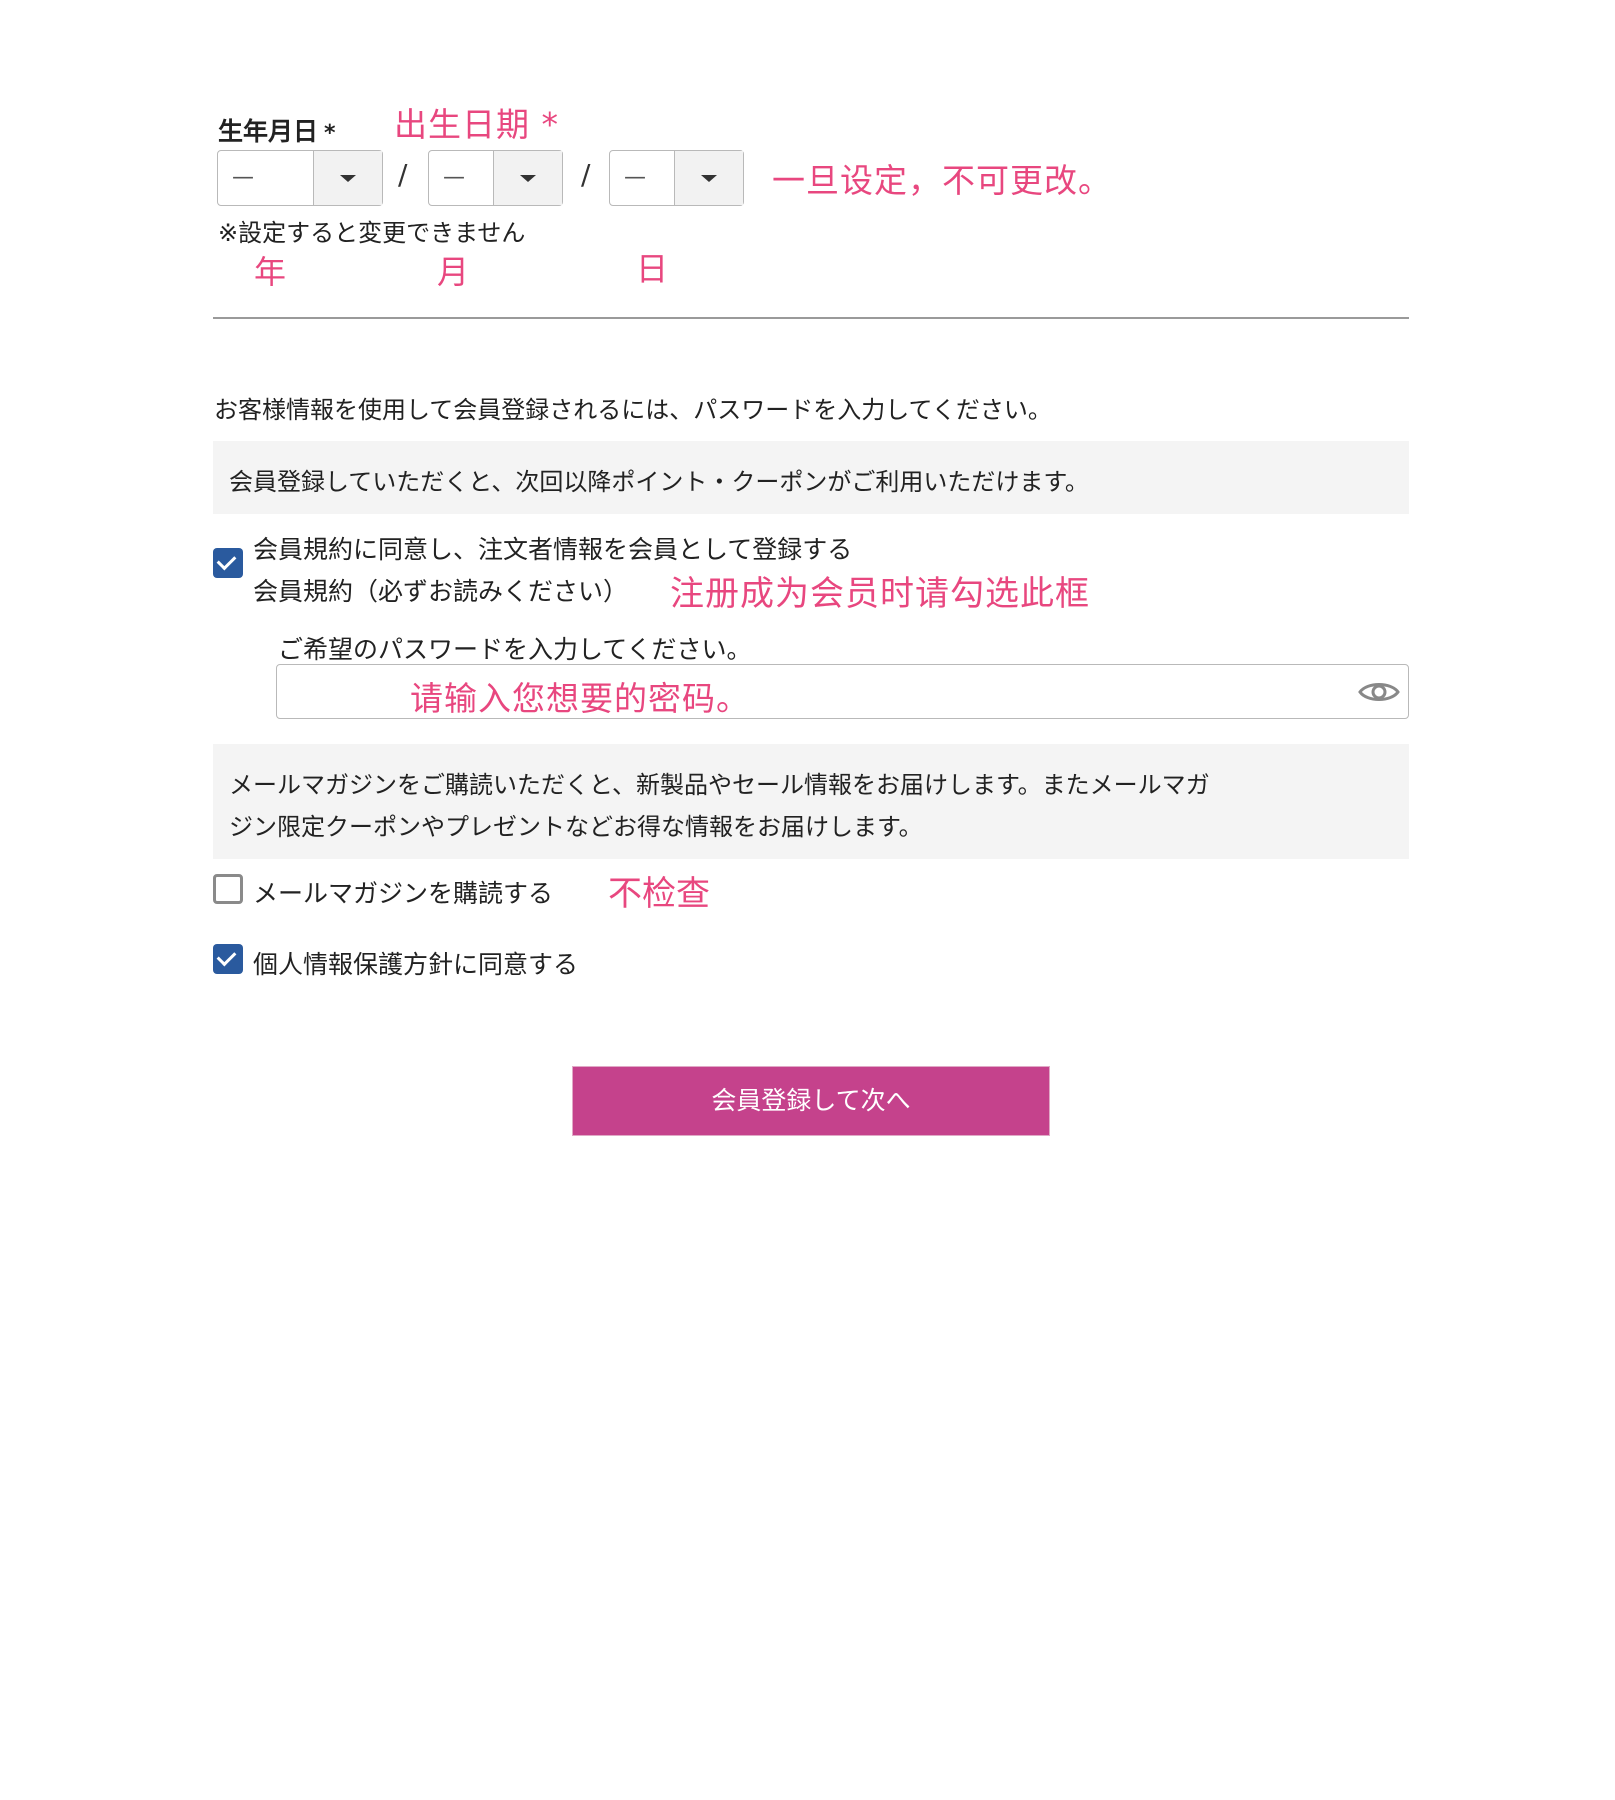 Image resolution: width=1615 pixels, height=1800 pixels. I want to click on day-select-value: —, so click(635, 177).